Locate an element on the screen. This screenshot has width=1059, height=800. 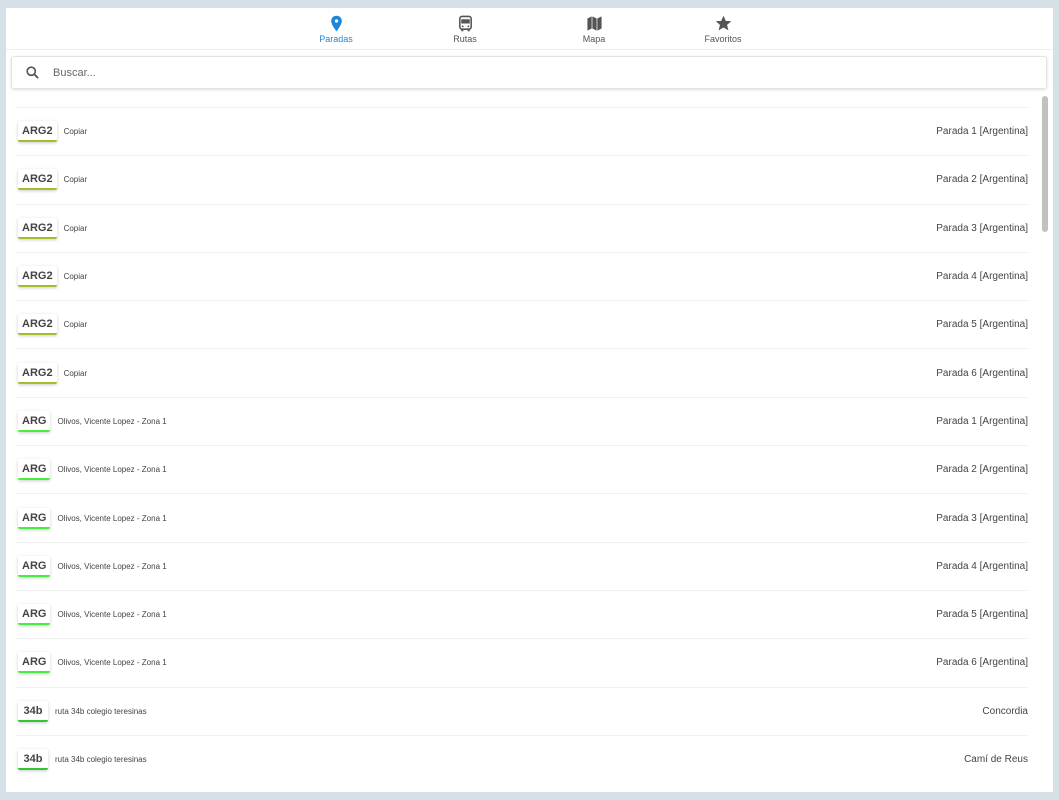
tab-mapa: Mapa is located at coordinates (594, 28).